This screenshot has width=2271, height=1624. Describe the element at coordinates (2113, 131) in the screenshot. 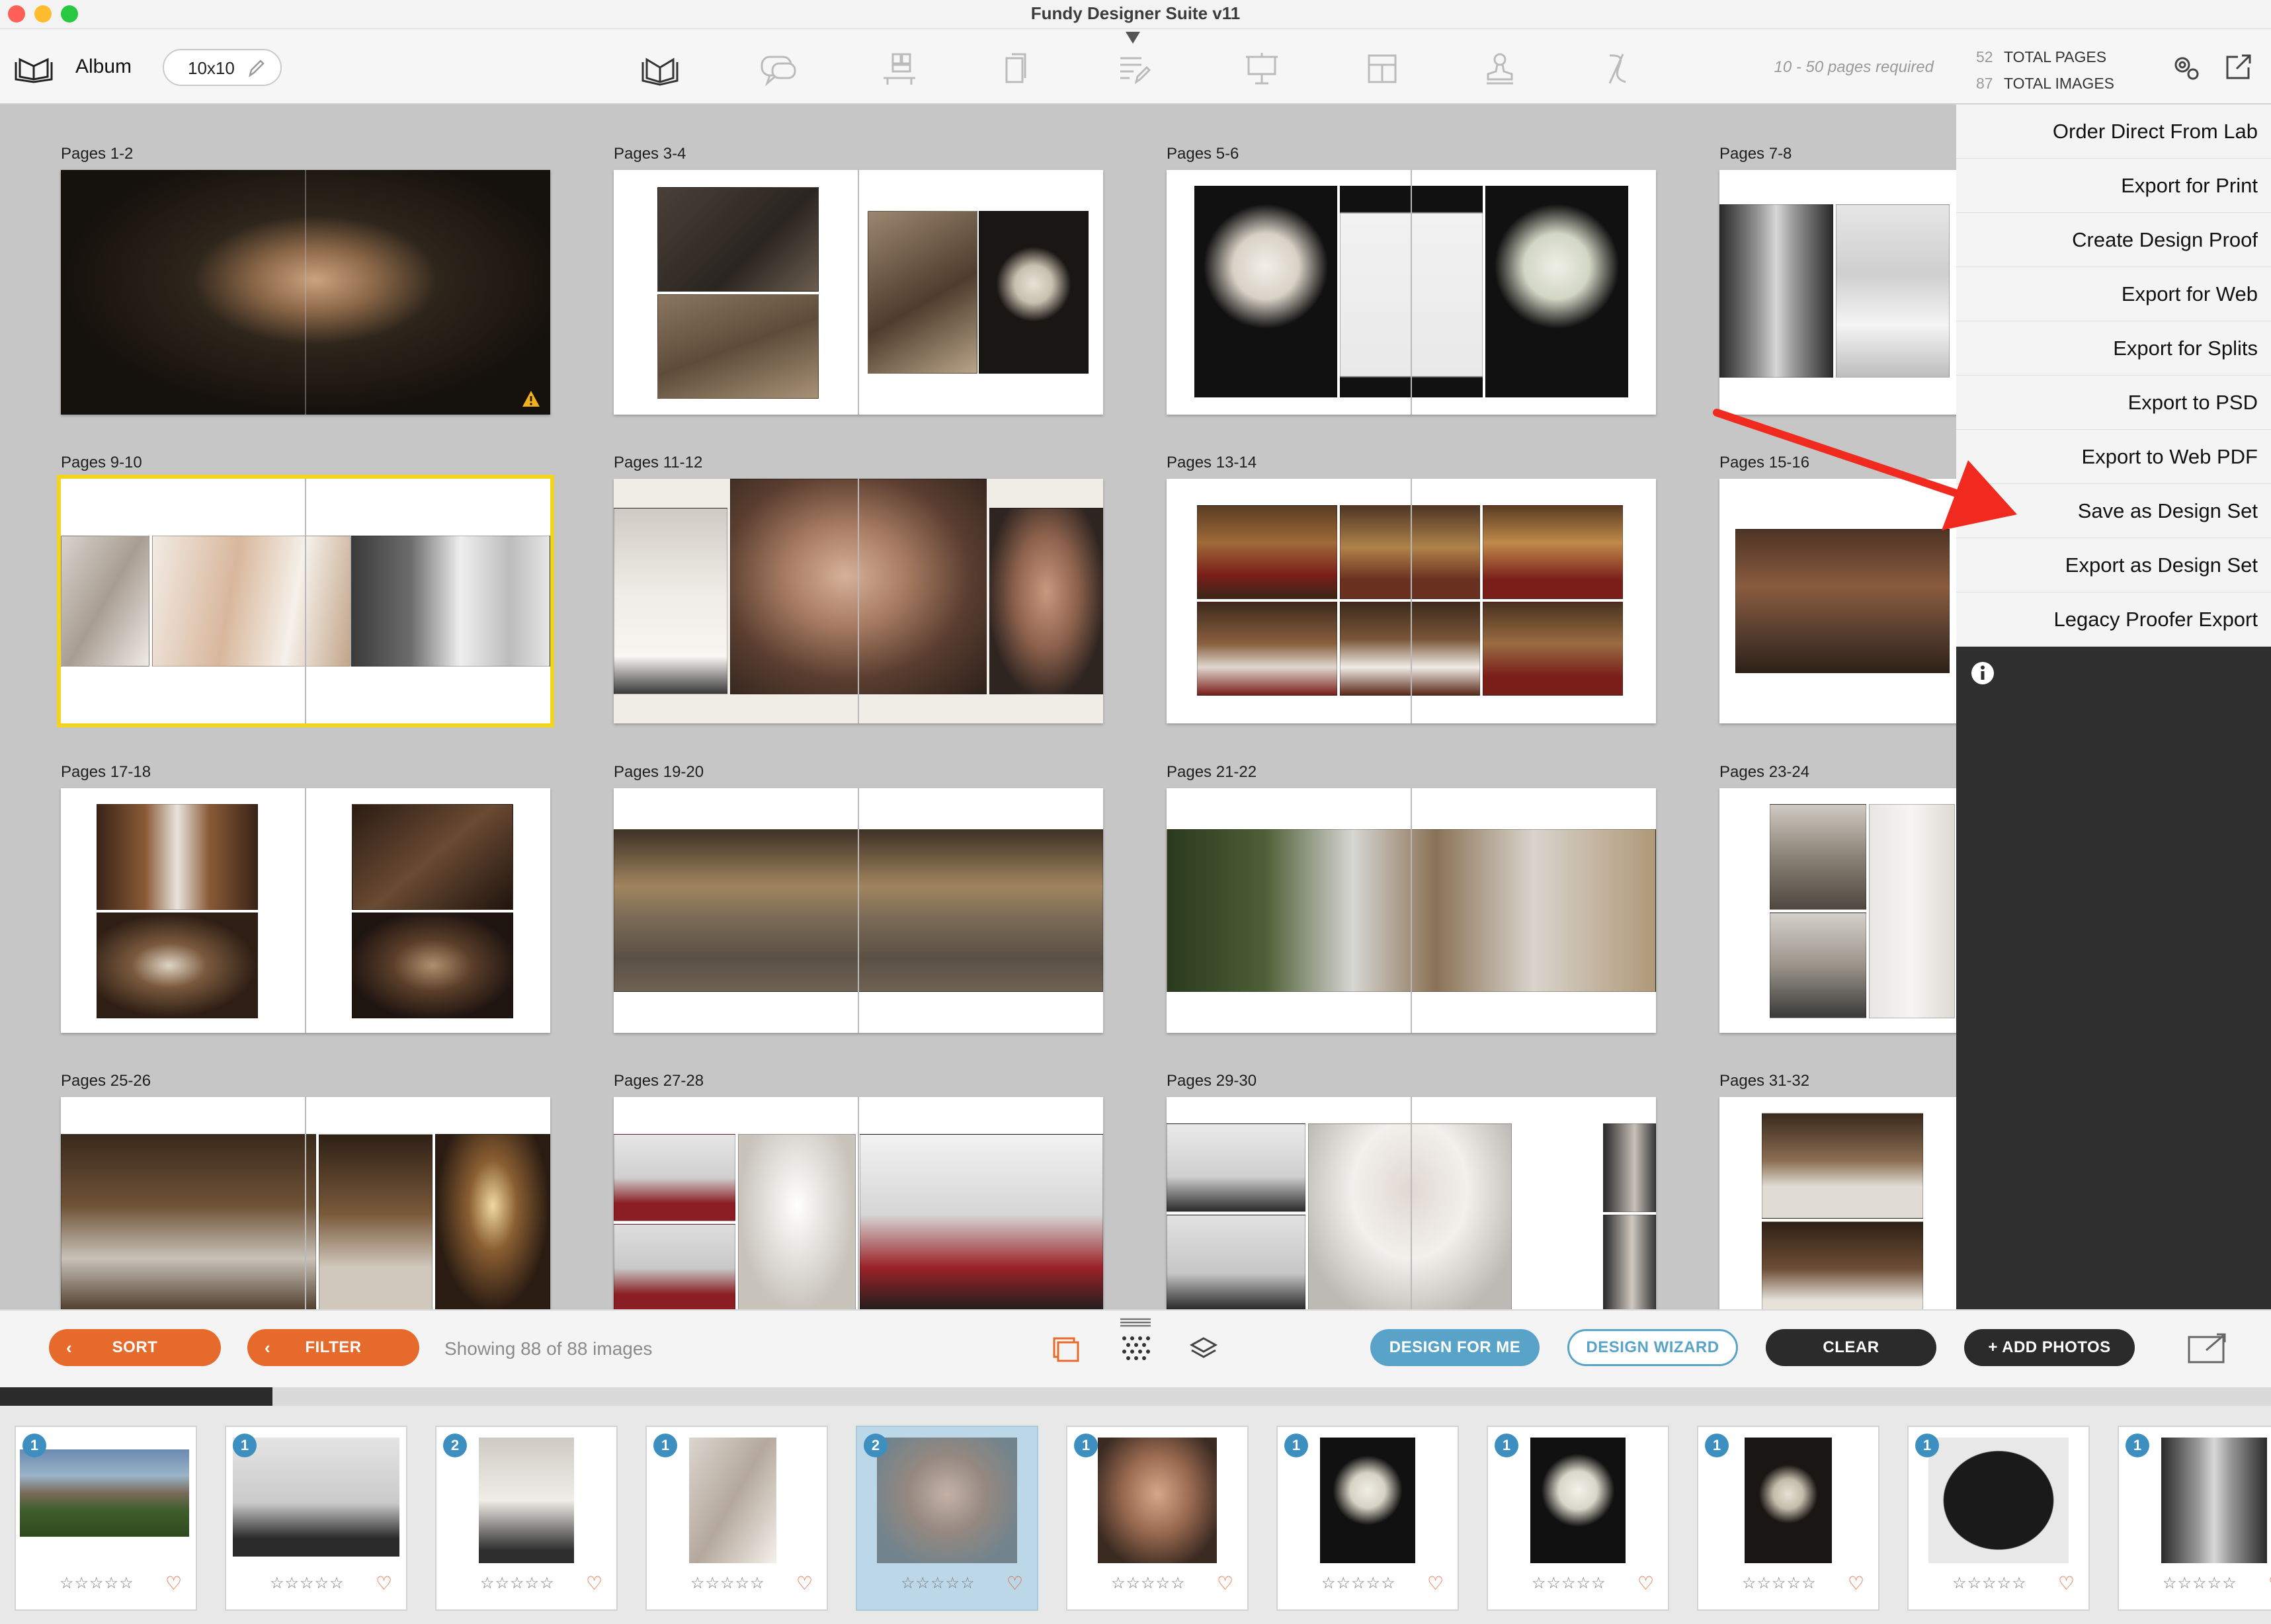

I see `menu-item-order-direct-from-lab: Order Direct From Lab` at that location.